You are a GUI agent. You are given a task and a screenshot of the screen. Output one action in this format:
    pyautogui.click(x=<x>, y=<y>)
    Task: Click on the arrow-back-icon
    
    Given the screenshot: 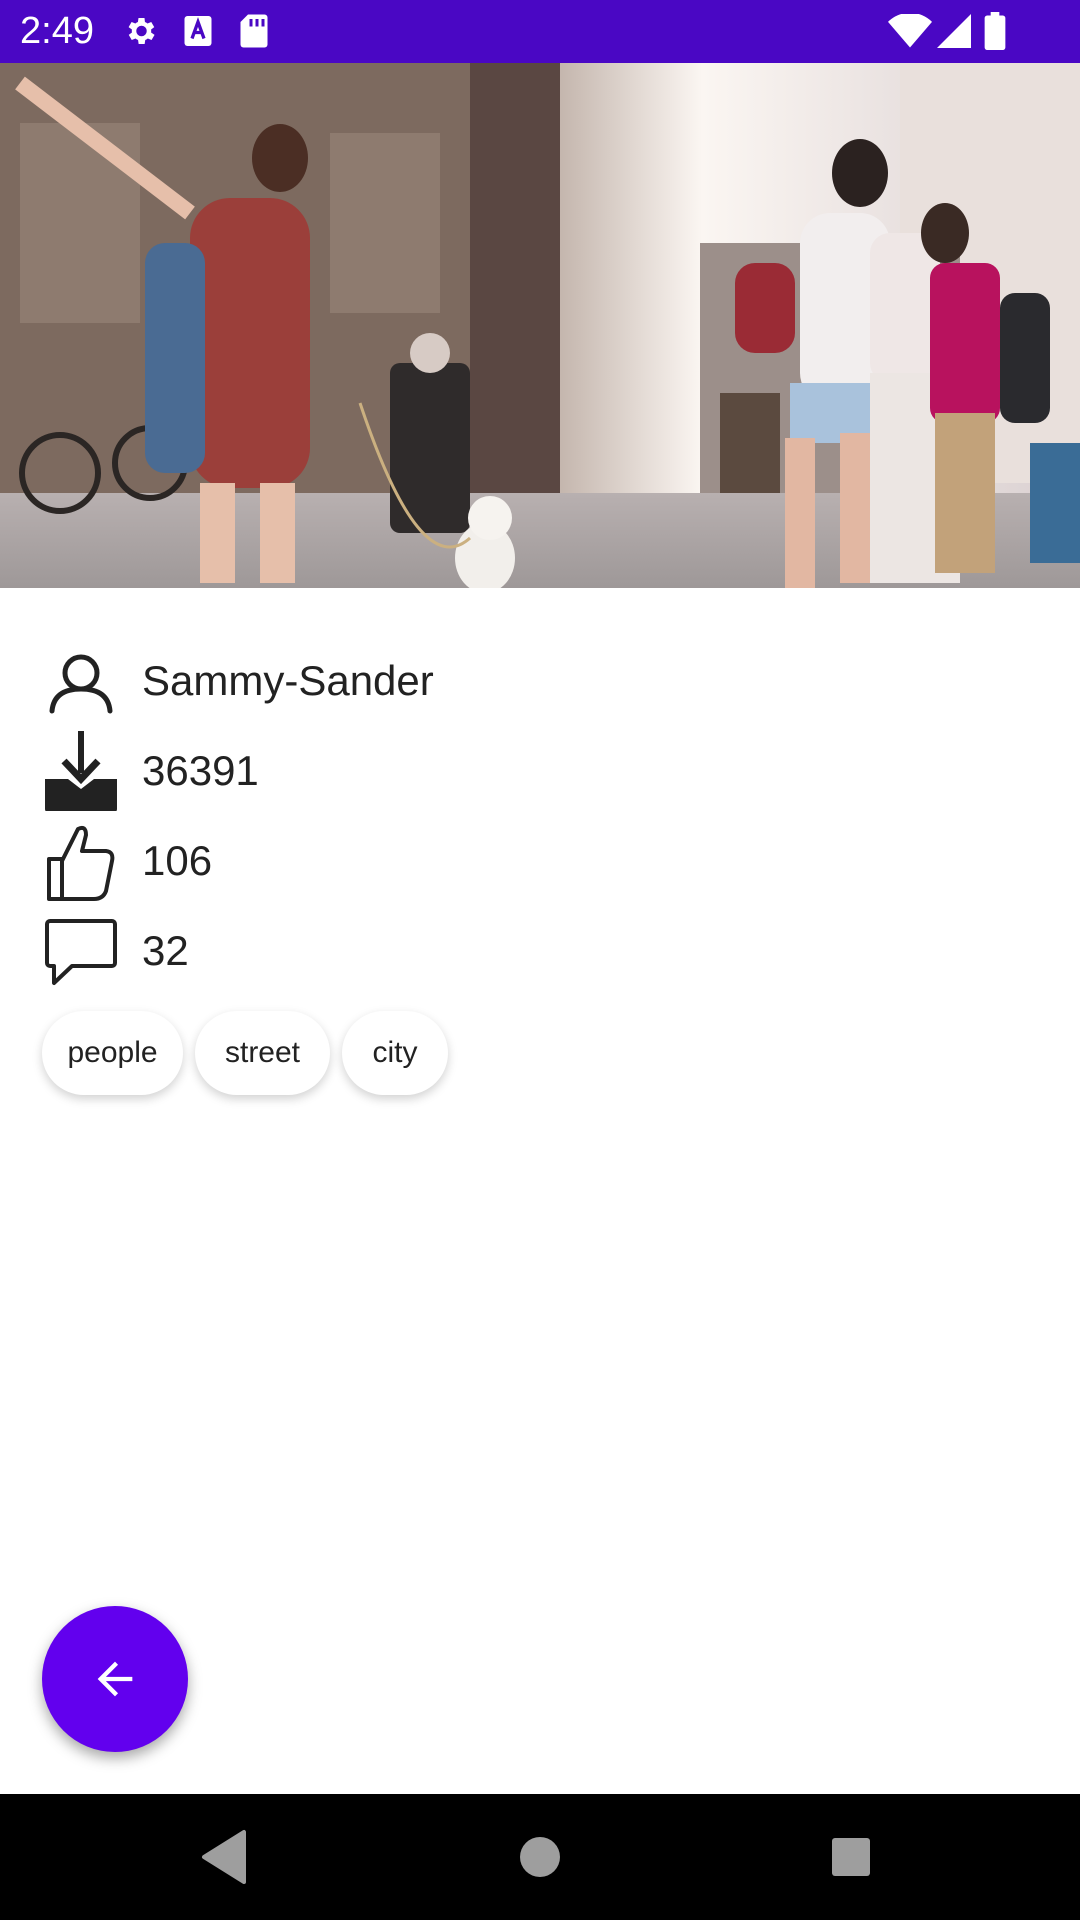 What is the action you would take?
    pyautogui.click(x=115, y=1679)
    